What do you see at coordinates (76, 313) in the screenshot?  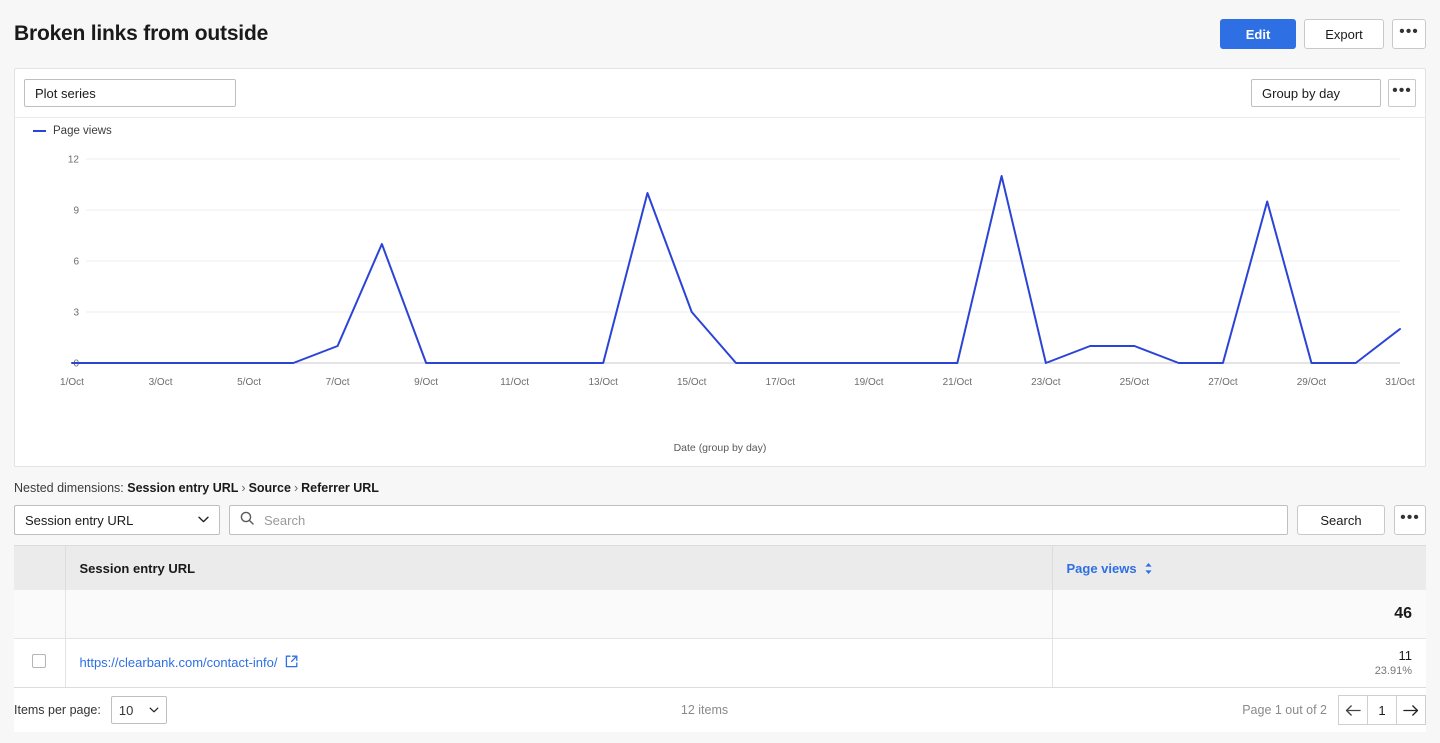 I see `svg-text: 3` at bounding box center [76, 313].